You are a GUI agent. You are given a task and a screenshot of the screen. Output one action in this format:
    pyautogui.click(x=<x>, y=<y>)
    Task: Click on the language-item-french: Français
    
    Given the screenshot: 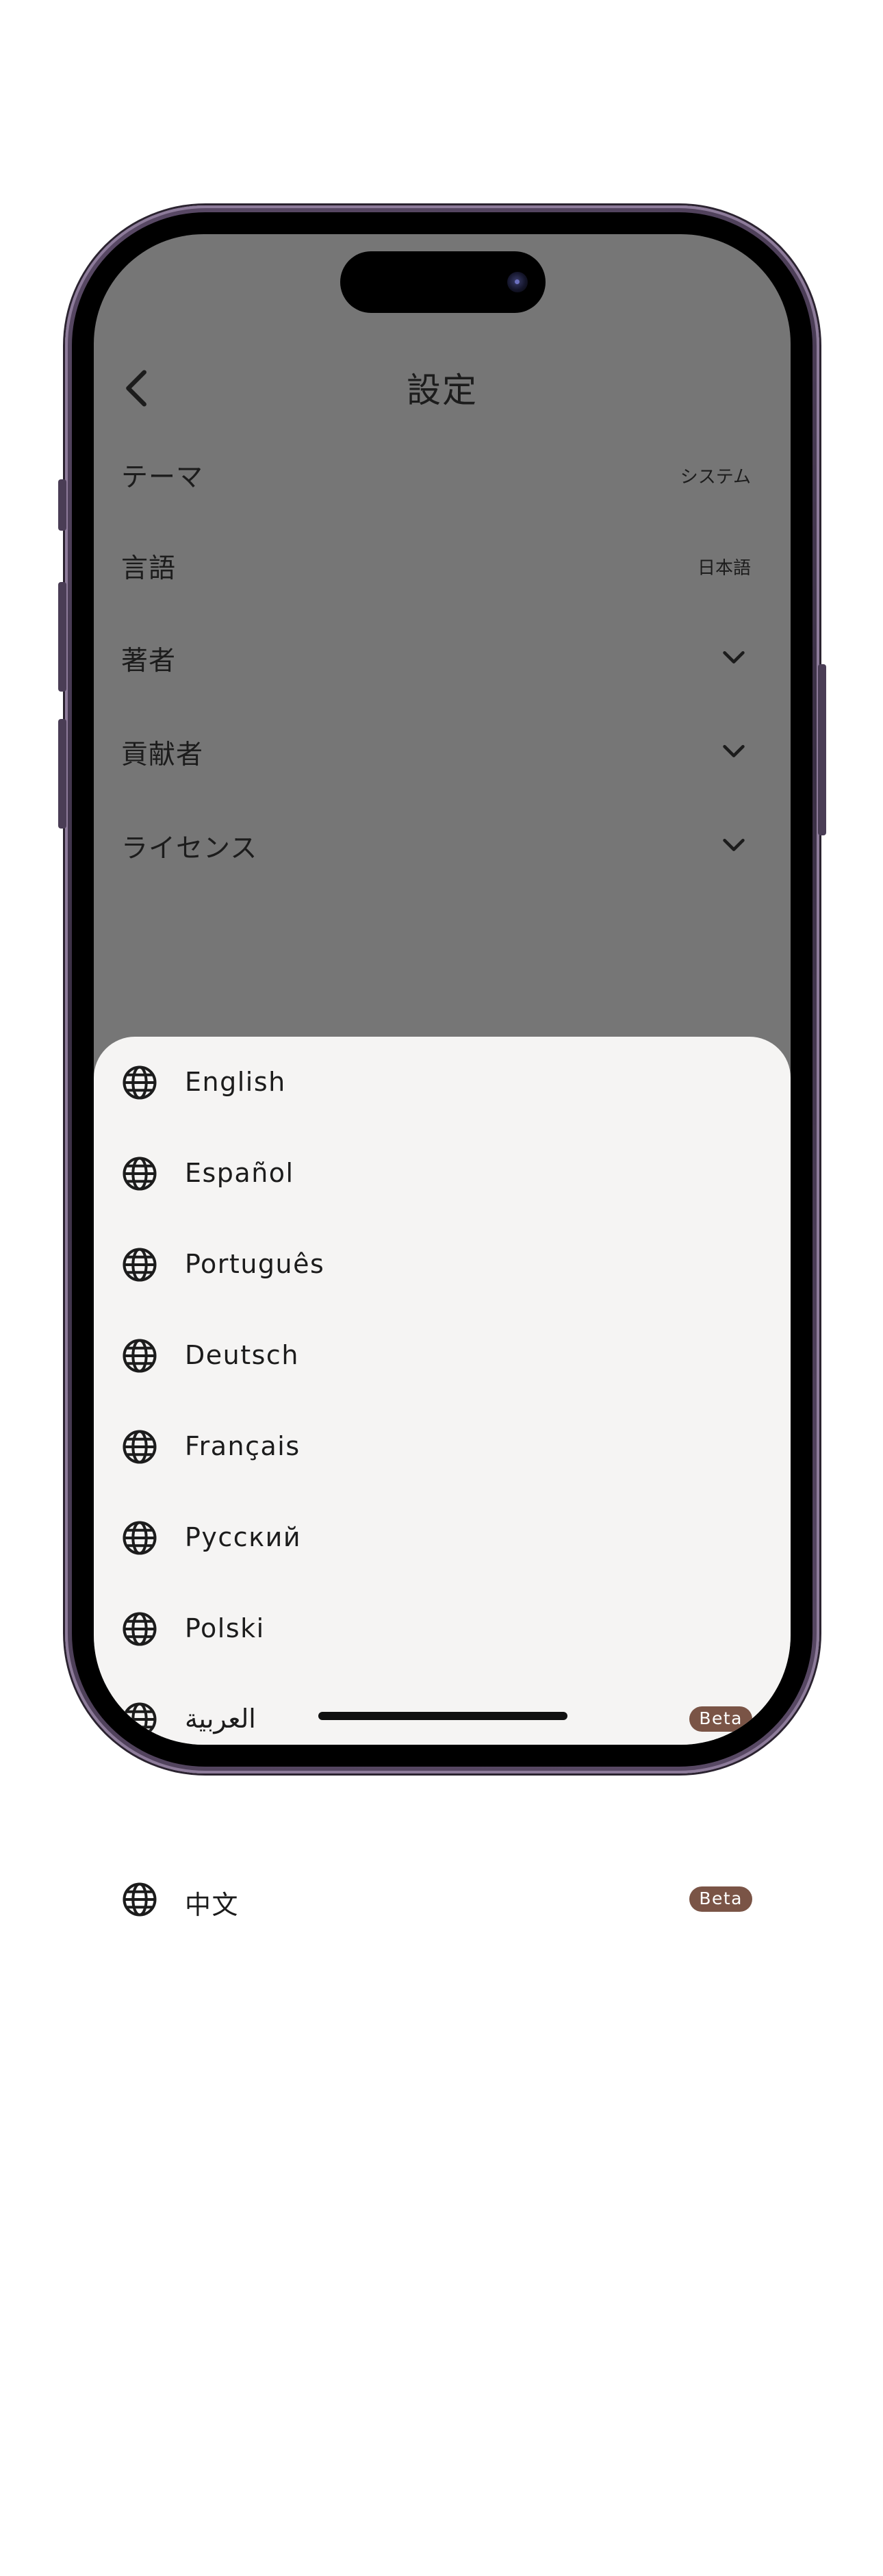 What is the action you would take?
    pyautogui.click(x=442, y=1446)
    